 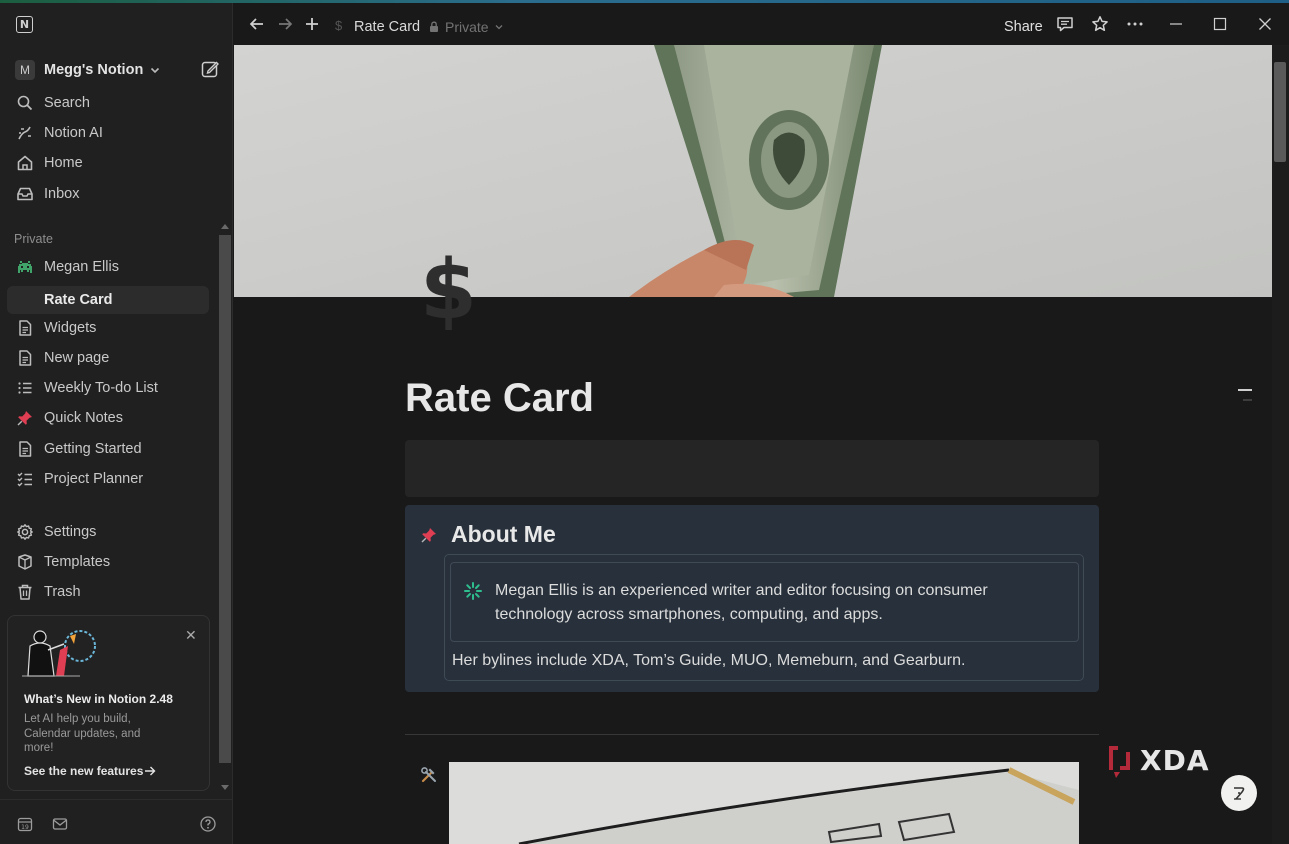 I want to click on promo-title: What’s New in Notion 2.48, so click(x=98, y=699).